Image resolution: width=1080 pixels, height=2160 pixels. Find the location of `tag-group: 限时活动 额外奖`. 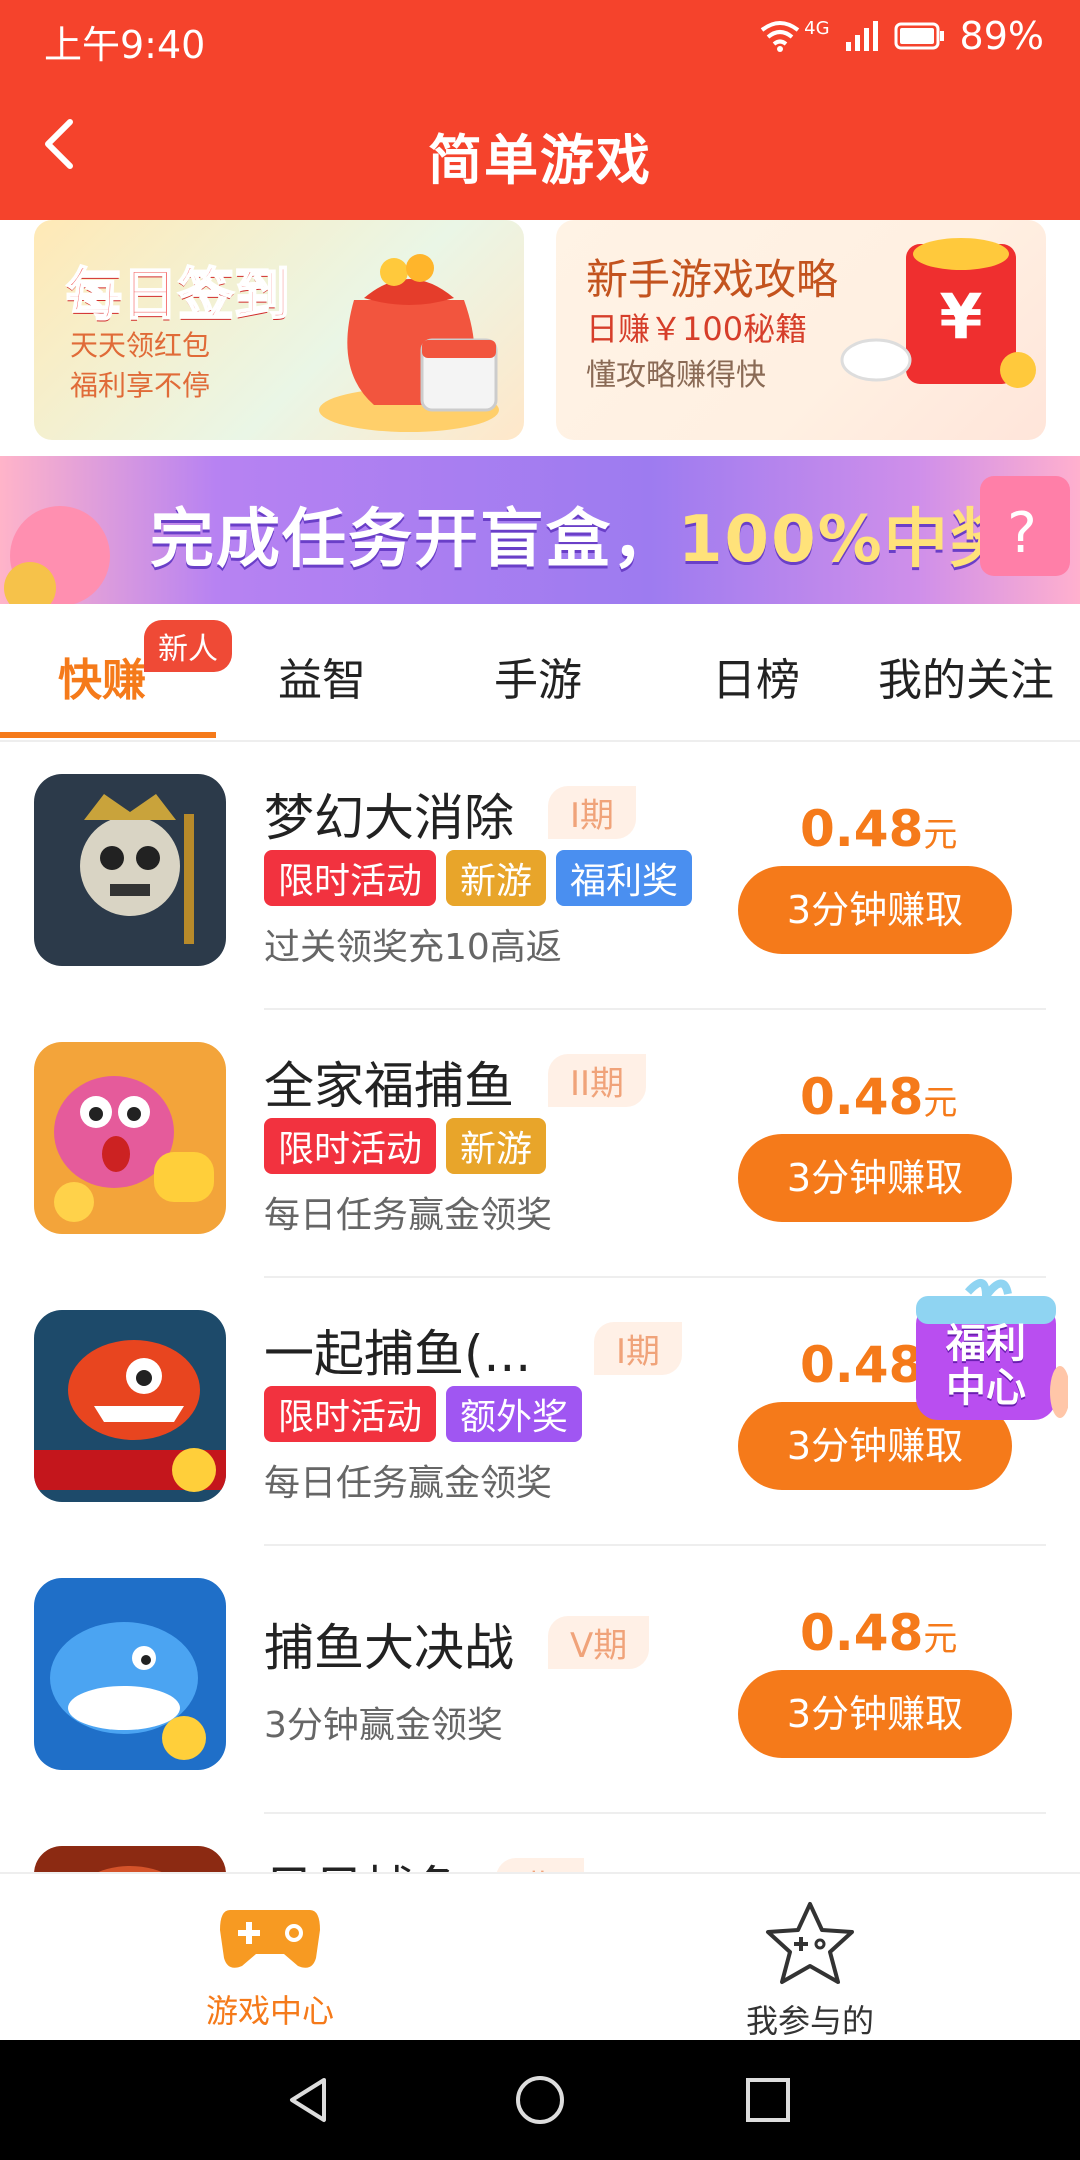

tag-group: 限时活动 额外奖 is located at coordinates (423, 1414).